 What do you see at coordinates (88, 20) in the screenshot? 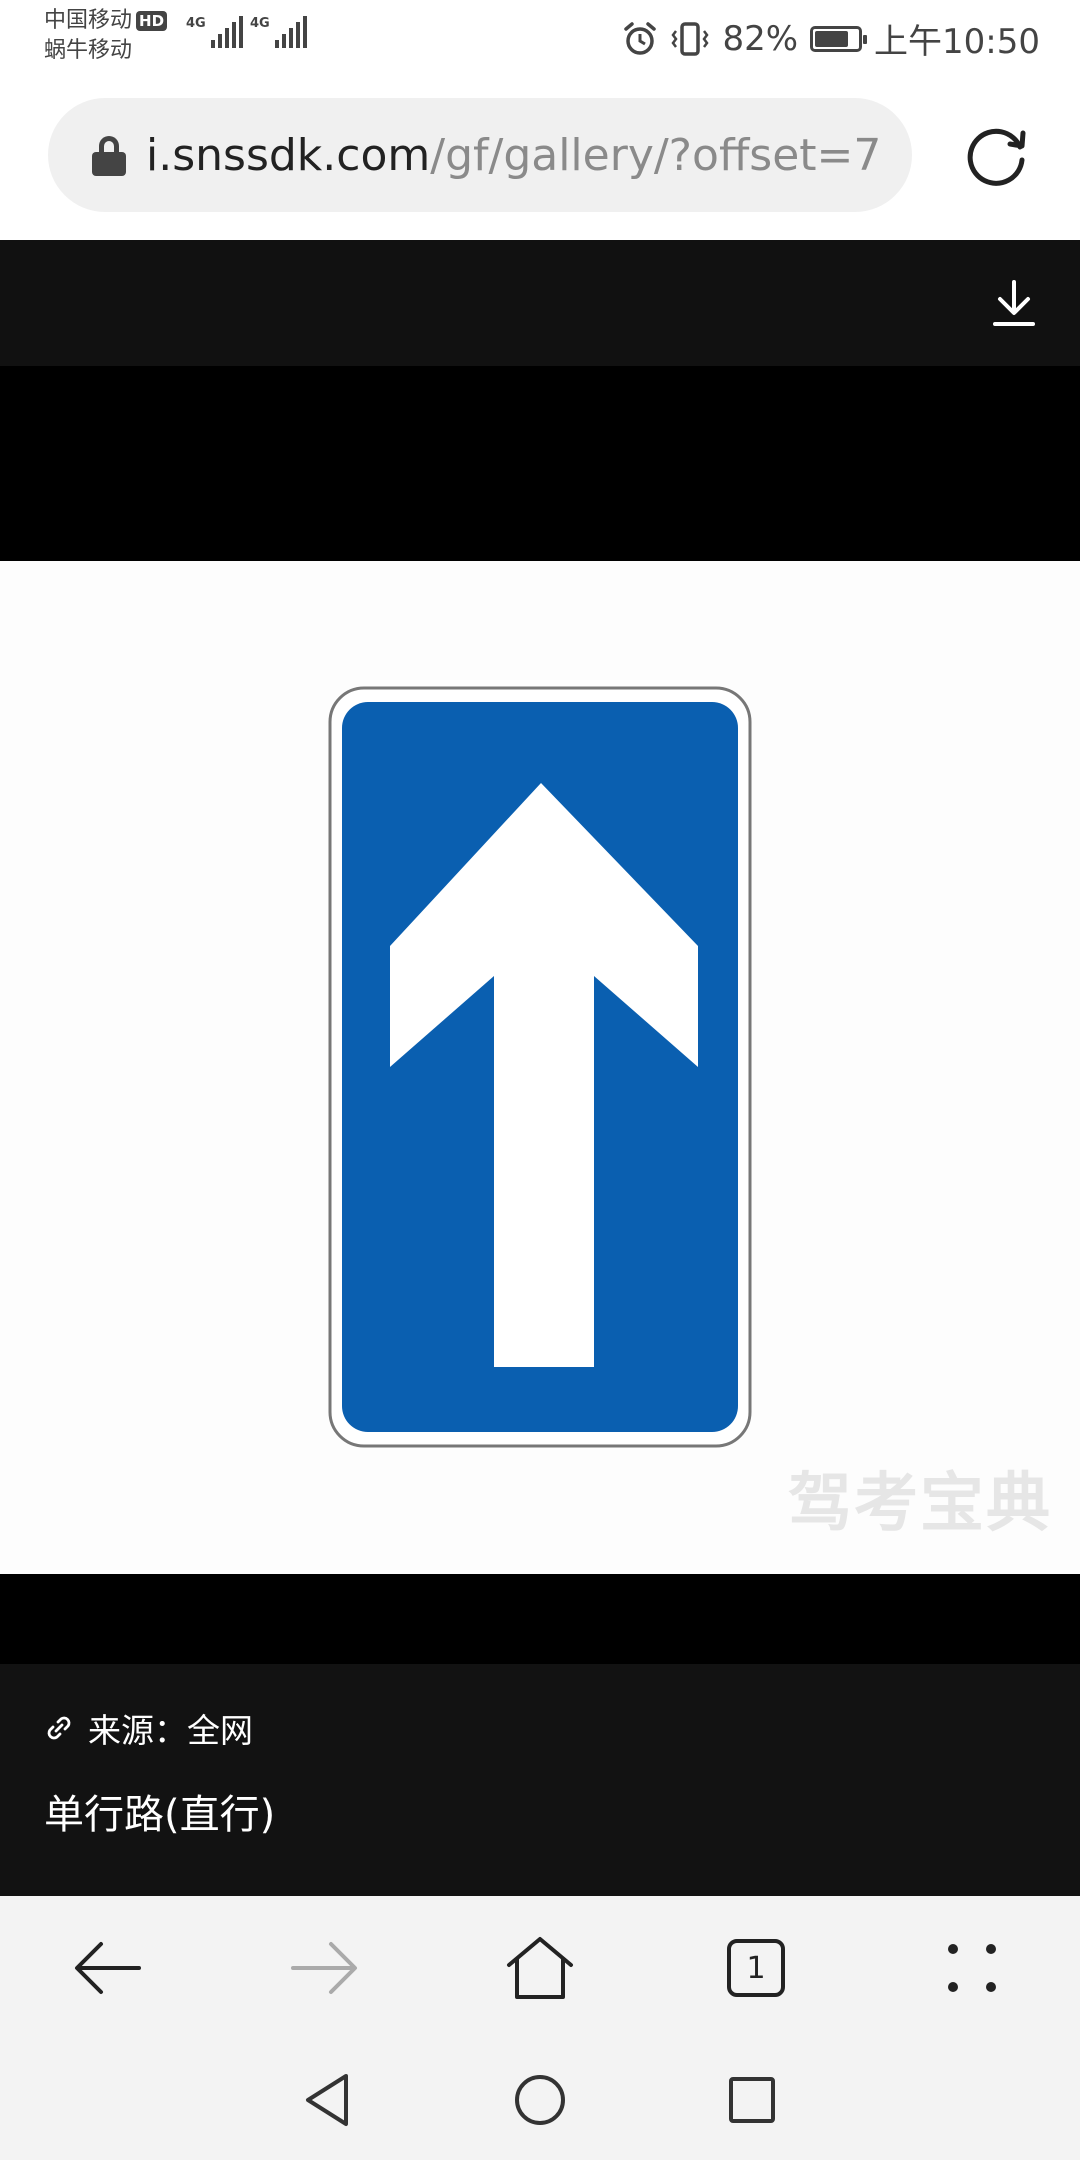
I see `carrier-primary: 中国移动` at bounding box center [88, 20].